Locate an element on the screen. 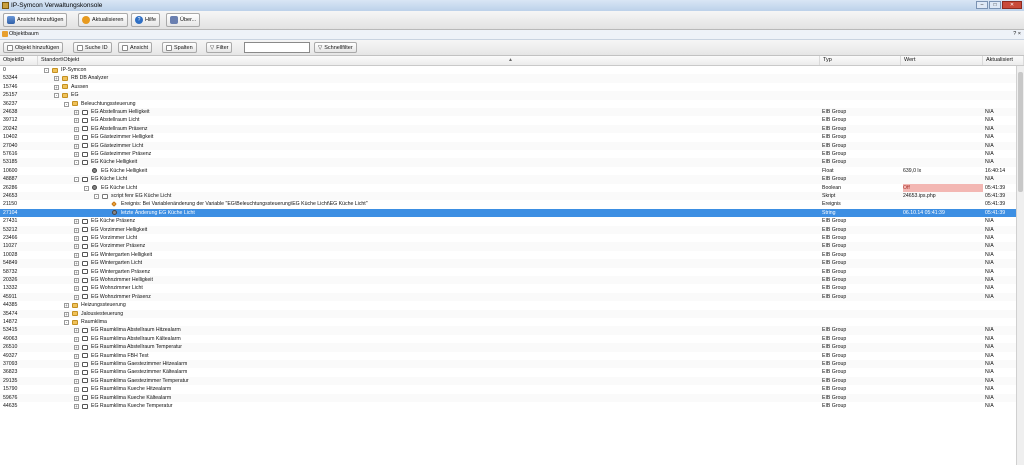 Image resolution: width=1024 pixels, height=465 pixels. table-row: 49327 + EG Raumklima FBH Test EIB Group N/A is located at coordinates (512, 356).